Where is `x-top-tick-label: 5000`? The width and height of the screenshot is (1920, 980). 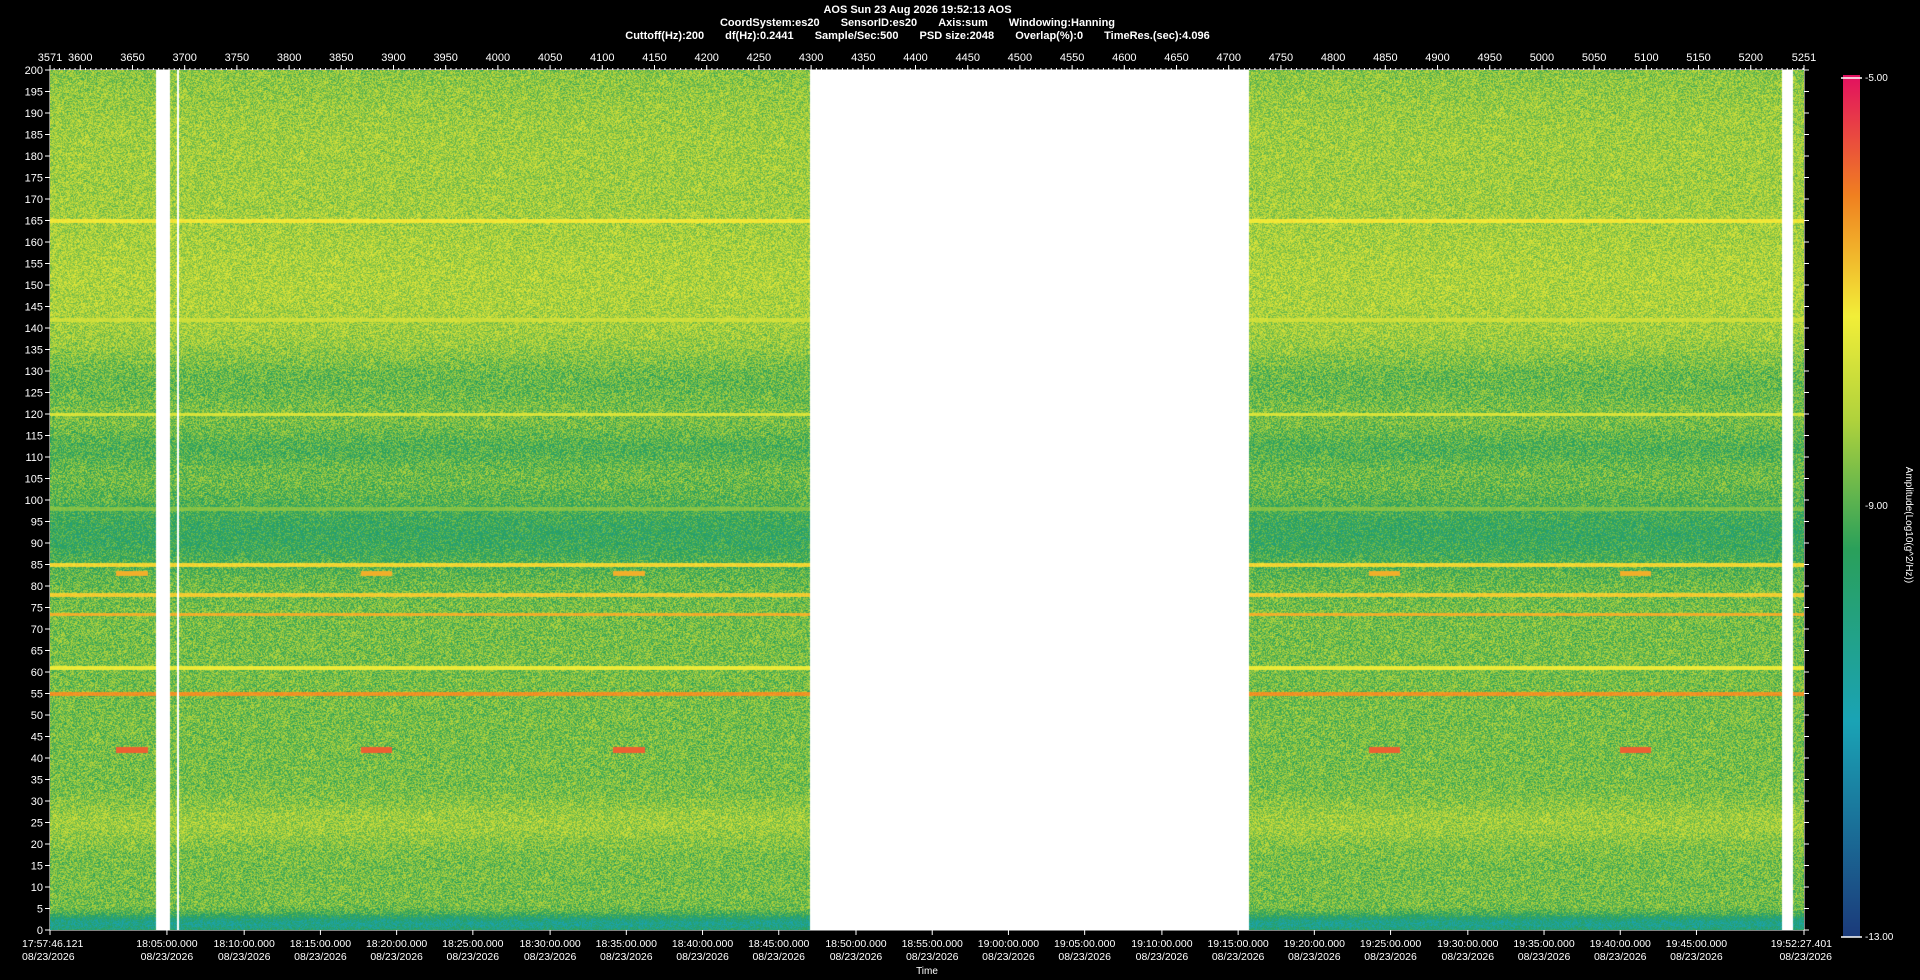
x-top-tick-label: 5000 is located at coordinates (1542, 58).